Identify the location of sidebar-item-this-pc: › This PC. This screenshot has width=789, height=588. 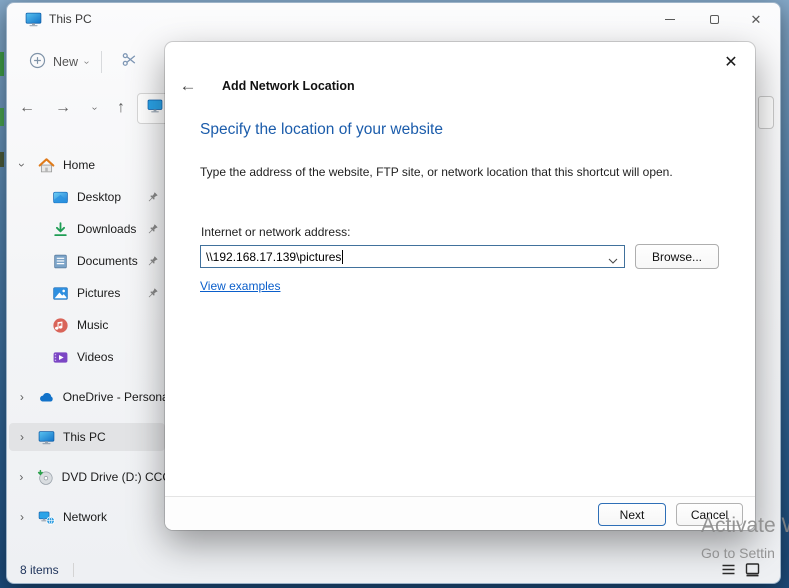
(88, 437).